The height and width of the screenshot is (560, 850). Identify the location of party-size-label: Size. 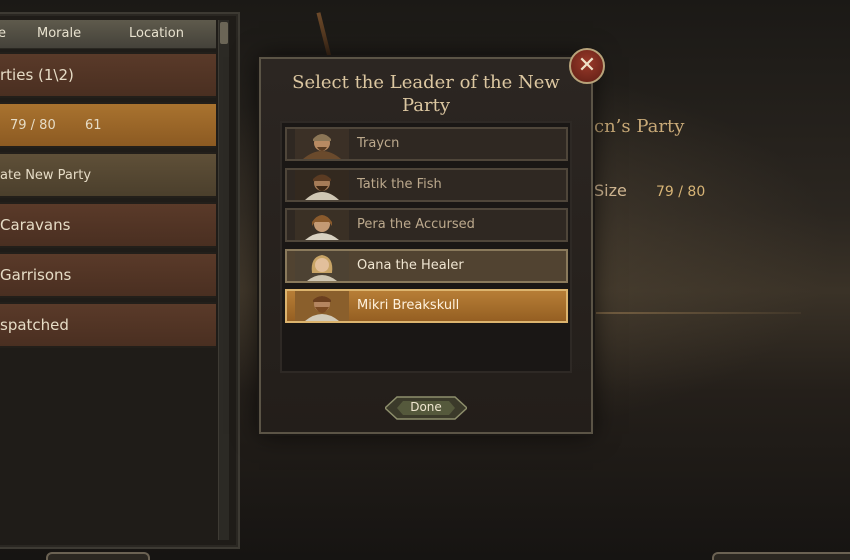
(610, 190).